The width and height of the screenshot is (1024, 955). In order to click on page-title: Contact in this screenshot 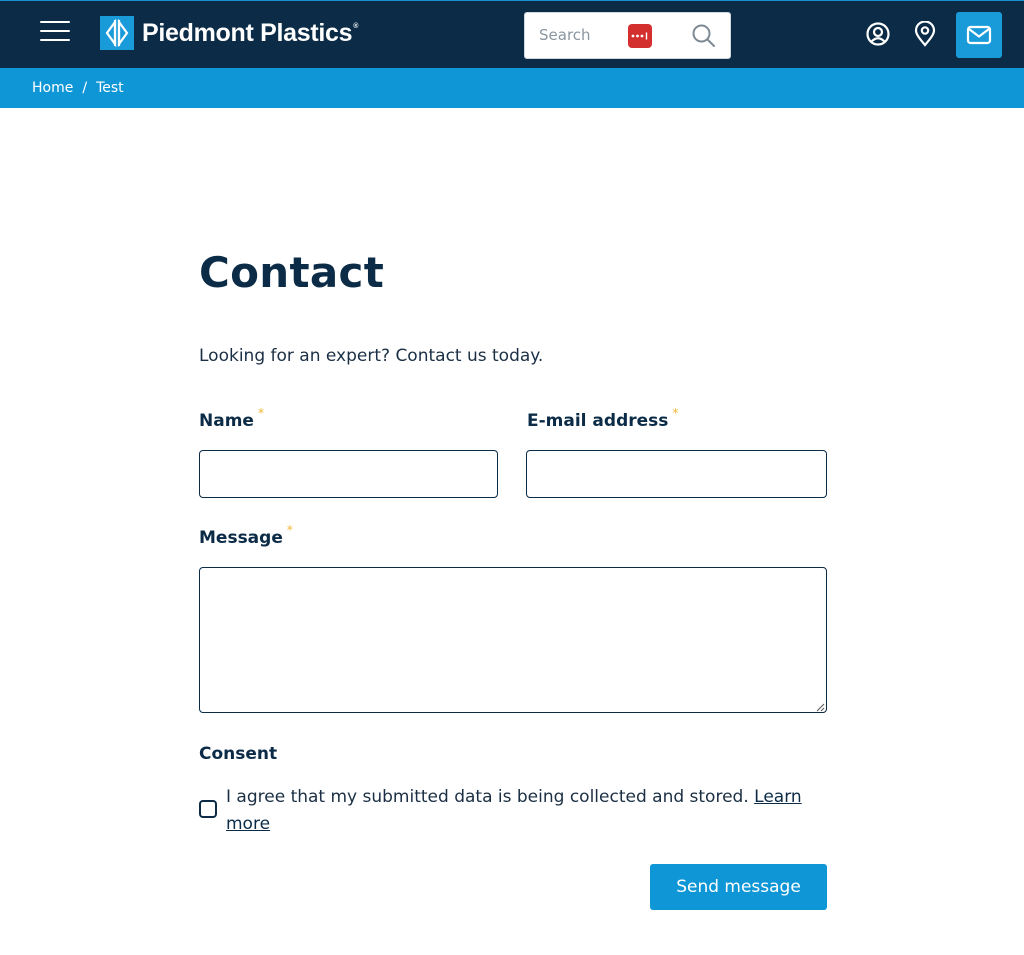, I will do `click(292, 272)`.